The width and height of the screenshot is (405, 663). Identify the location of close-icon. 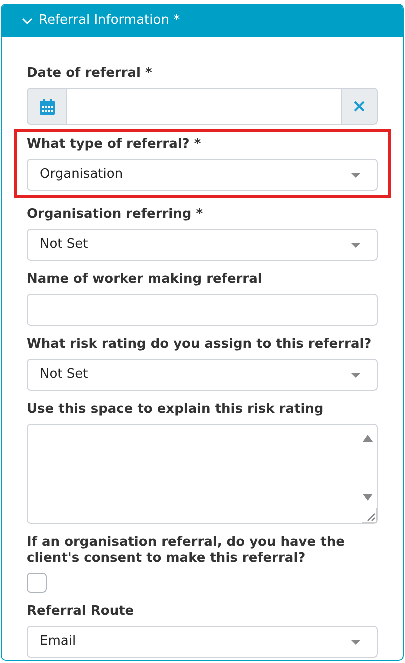
(359, 106).